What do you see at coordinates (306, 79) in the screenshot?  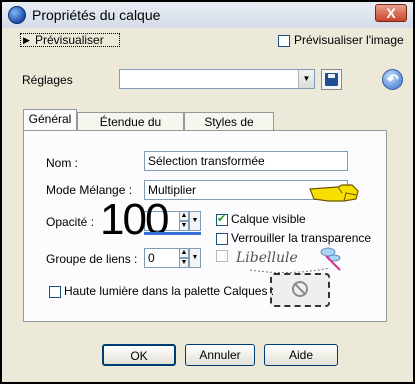 I see `dropdown-arrow-icon: ▼` at bounding box center [306, 79].